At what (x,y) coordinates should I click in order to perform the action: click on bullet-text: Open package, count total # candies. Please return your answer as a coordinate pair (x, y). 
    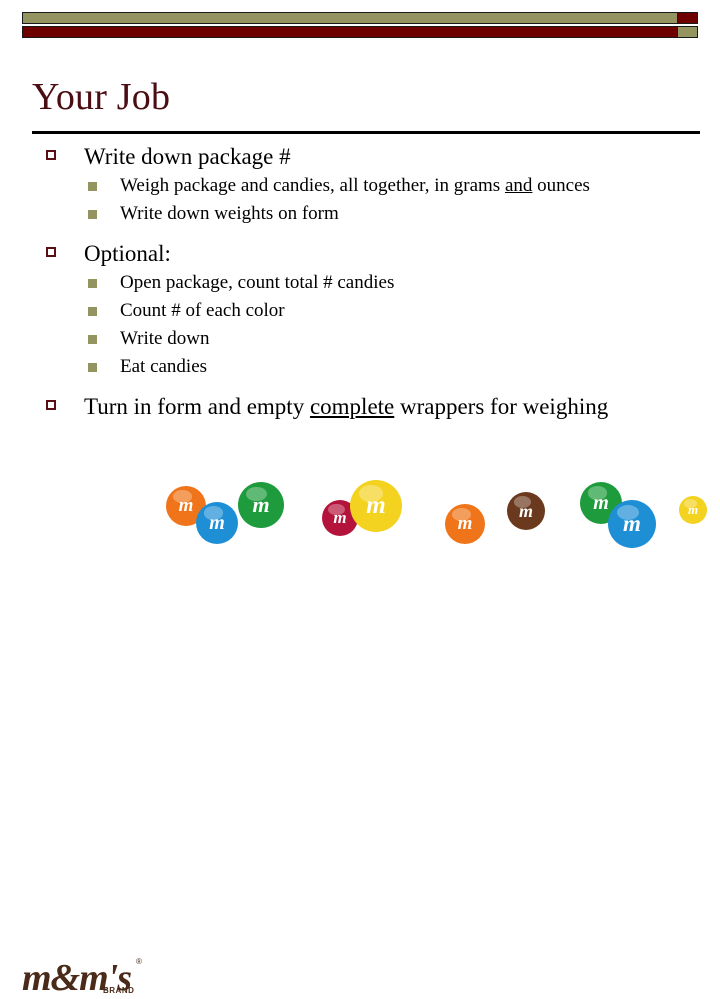
    Looking at the image, I should click on (257, 282).